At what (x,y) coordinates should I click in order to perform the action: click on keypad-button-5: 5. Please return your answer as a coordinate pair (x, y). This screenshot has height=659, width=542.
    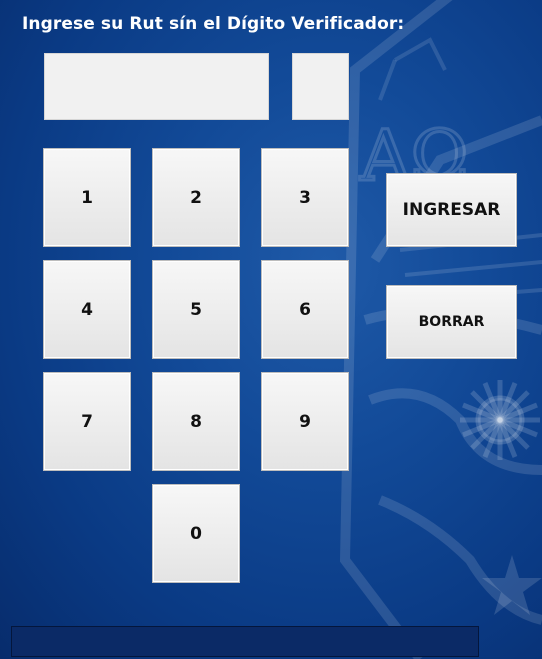
    Looking at the image, I should click on (196, 309).